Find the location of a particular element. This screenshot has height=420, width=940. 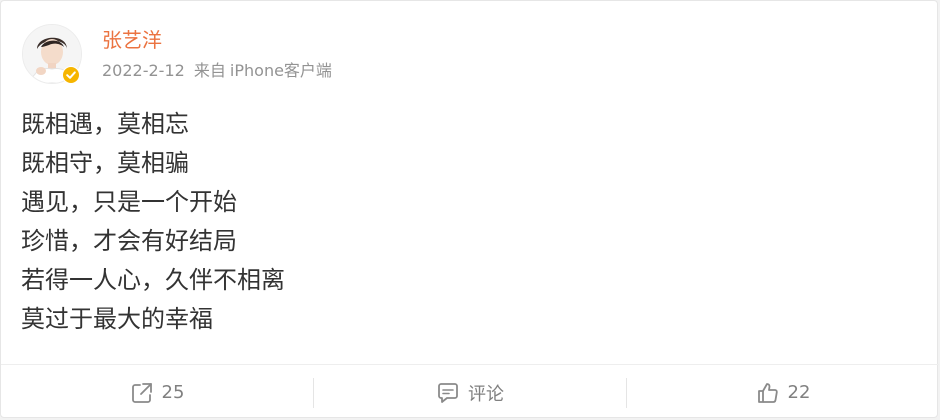

action-bar: 25 评论 22 is located at coordinates (470, 392).